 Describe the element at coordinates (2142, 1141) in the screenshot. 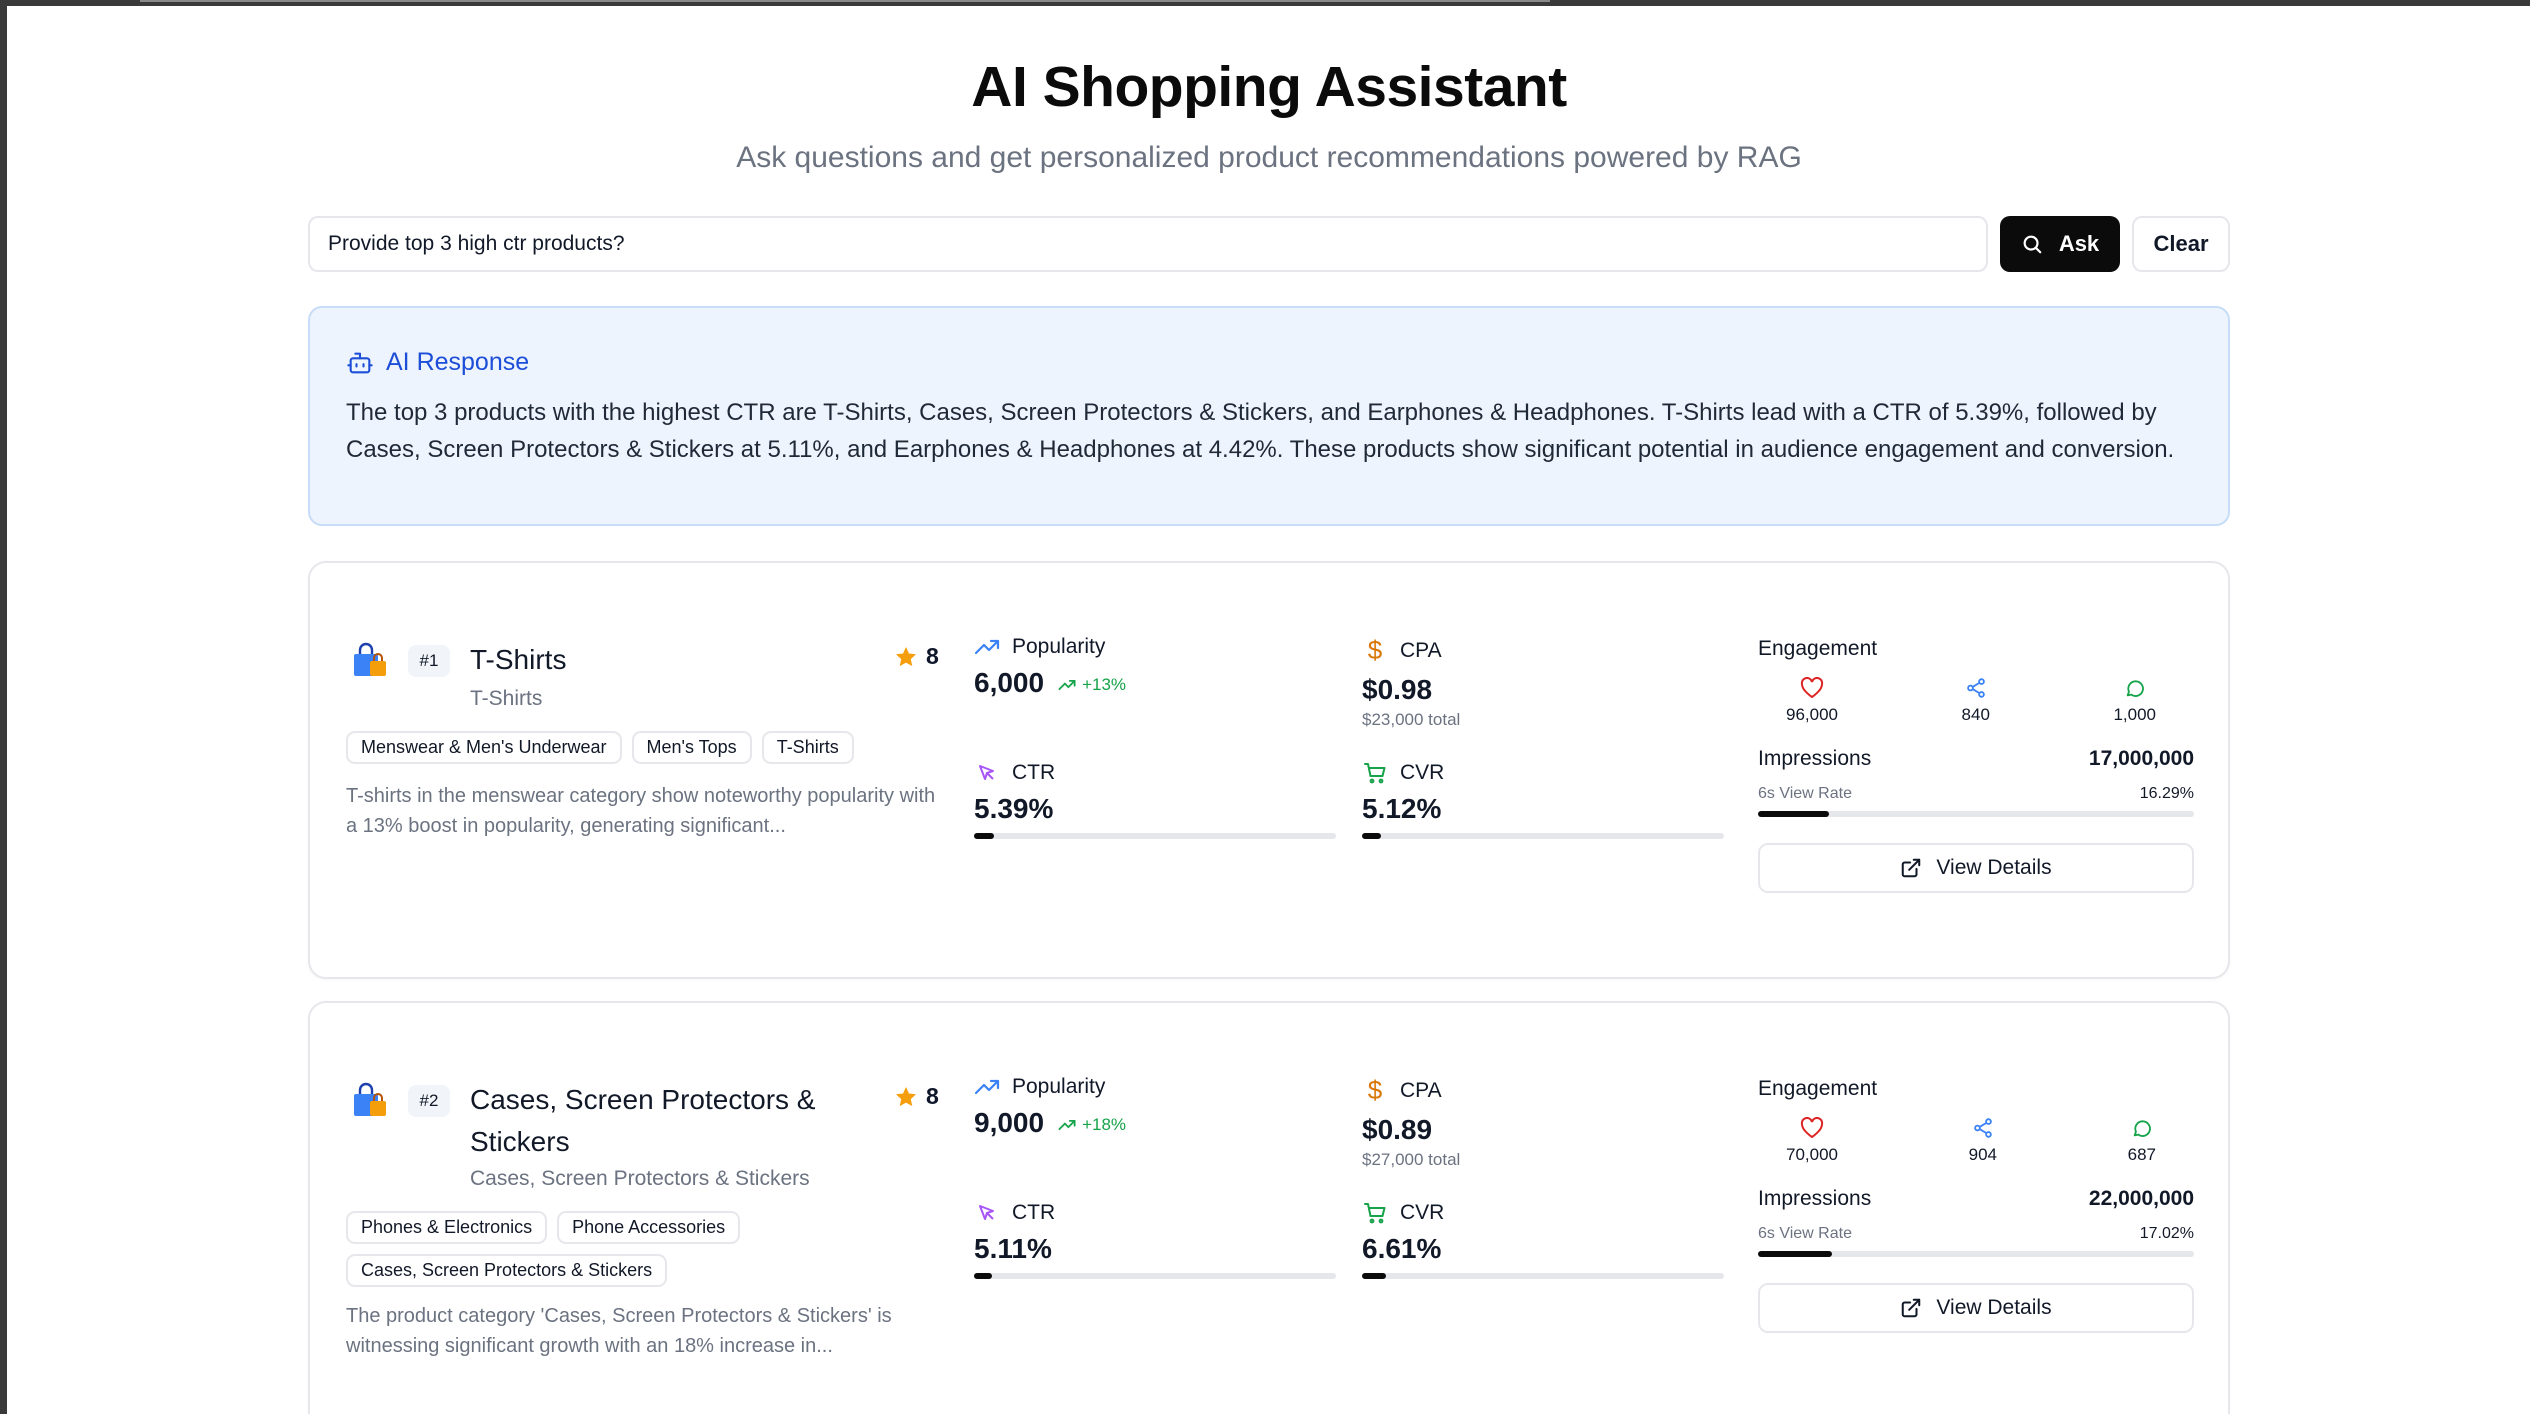

I see `comments-stat: 687` at that location.